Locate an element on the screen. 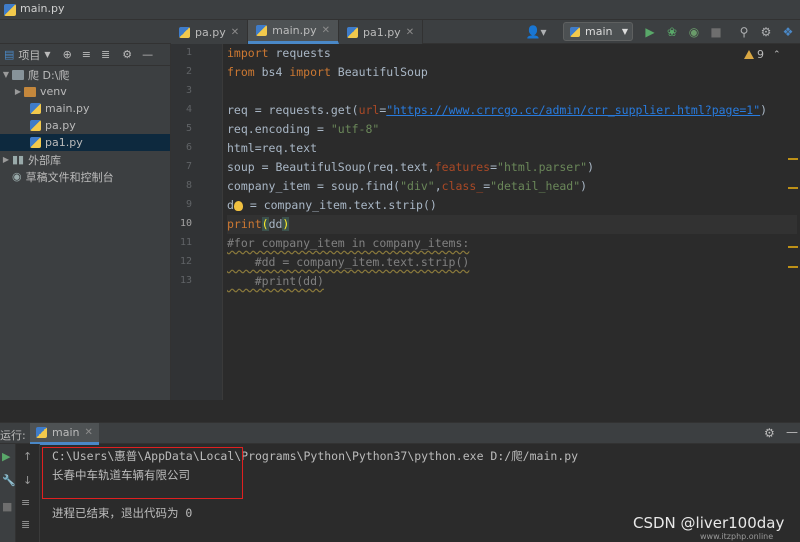 This screenshot has height=542, width=800. line-number: 11 is located at coordinates (185, 242).